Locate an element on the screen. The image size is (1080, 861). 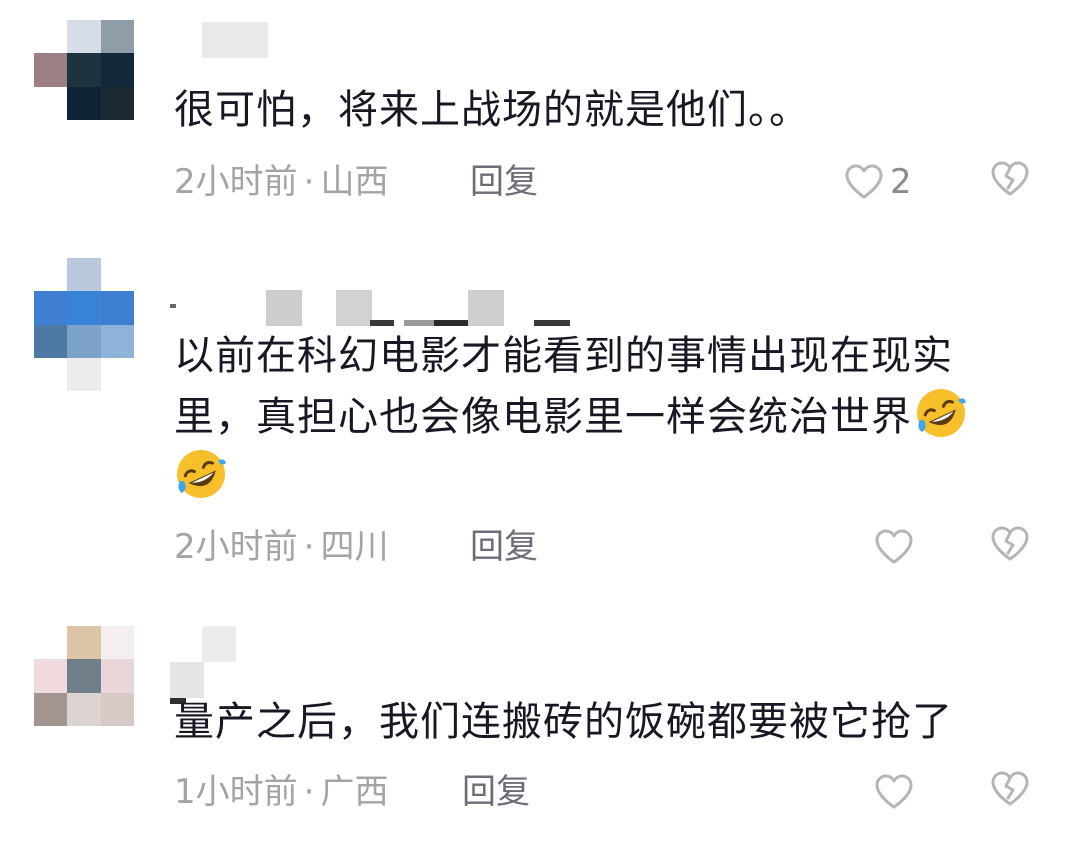
like-count: 2 is located at coordinates (901, 182).